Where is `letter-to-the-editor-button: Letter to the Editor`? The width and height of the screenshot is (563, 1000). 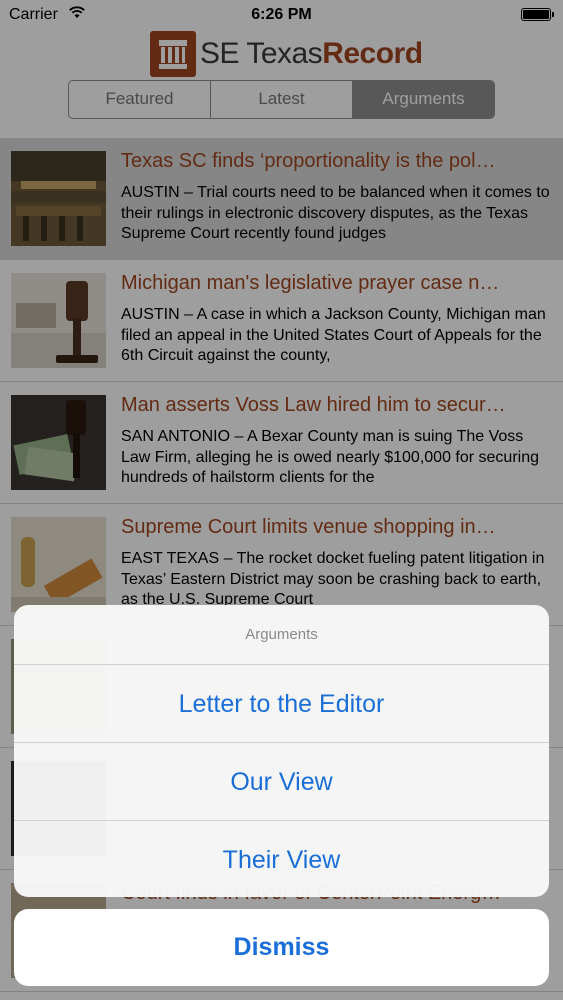 letter-to-the-editor-button: Letter to the Editor is located at coordinates (281, 704).